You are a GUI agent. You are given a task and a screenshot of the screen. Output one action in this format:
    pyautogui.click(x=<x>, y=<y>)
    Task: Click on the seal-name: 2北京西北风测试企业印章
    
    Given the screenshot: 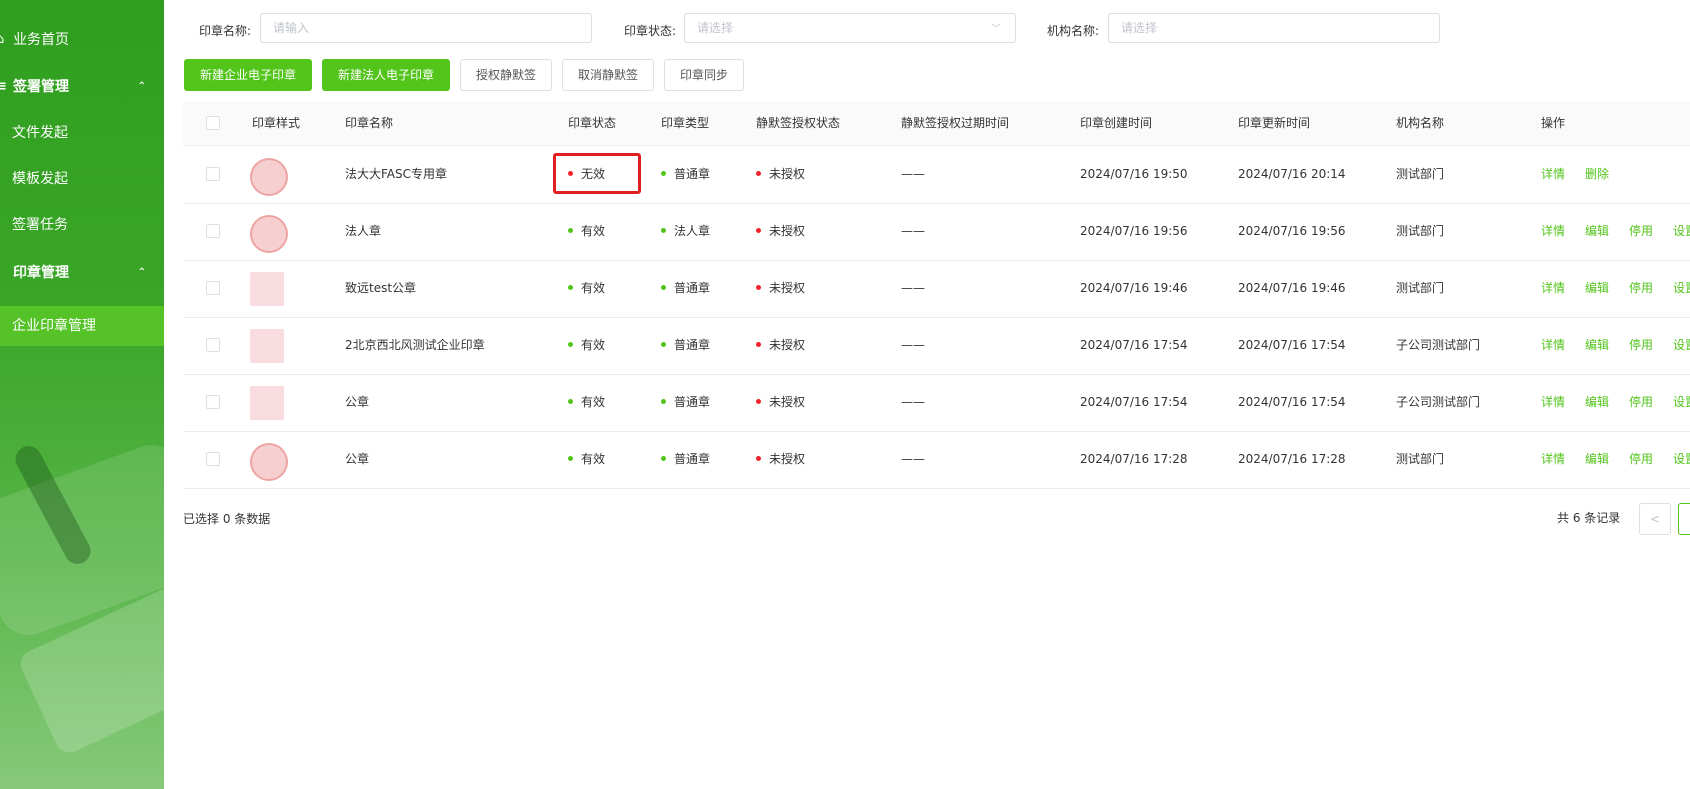 What is the action you would take?
    pyautogui.click(x=415, y=345)
    